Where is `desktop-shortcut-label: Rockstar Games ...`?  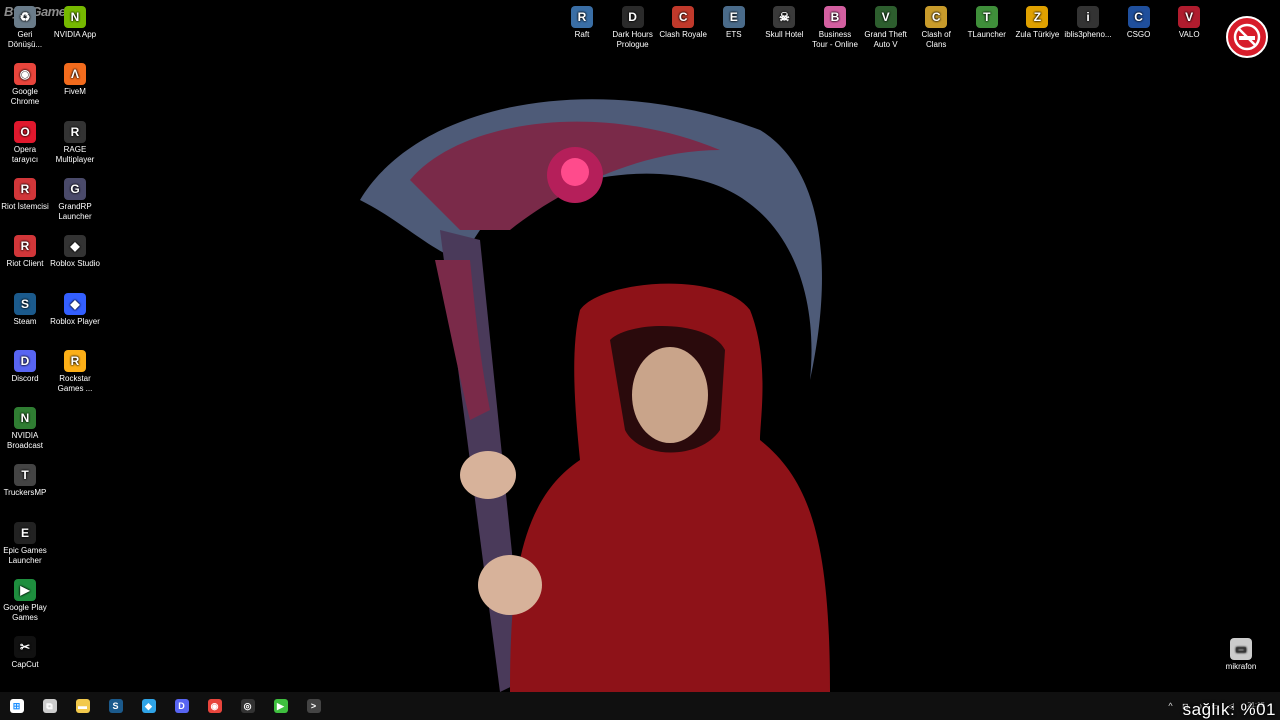 desktop-shortcut-label: Rockstar Games ... is located at coordinates (75, 383).